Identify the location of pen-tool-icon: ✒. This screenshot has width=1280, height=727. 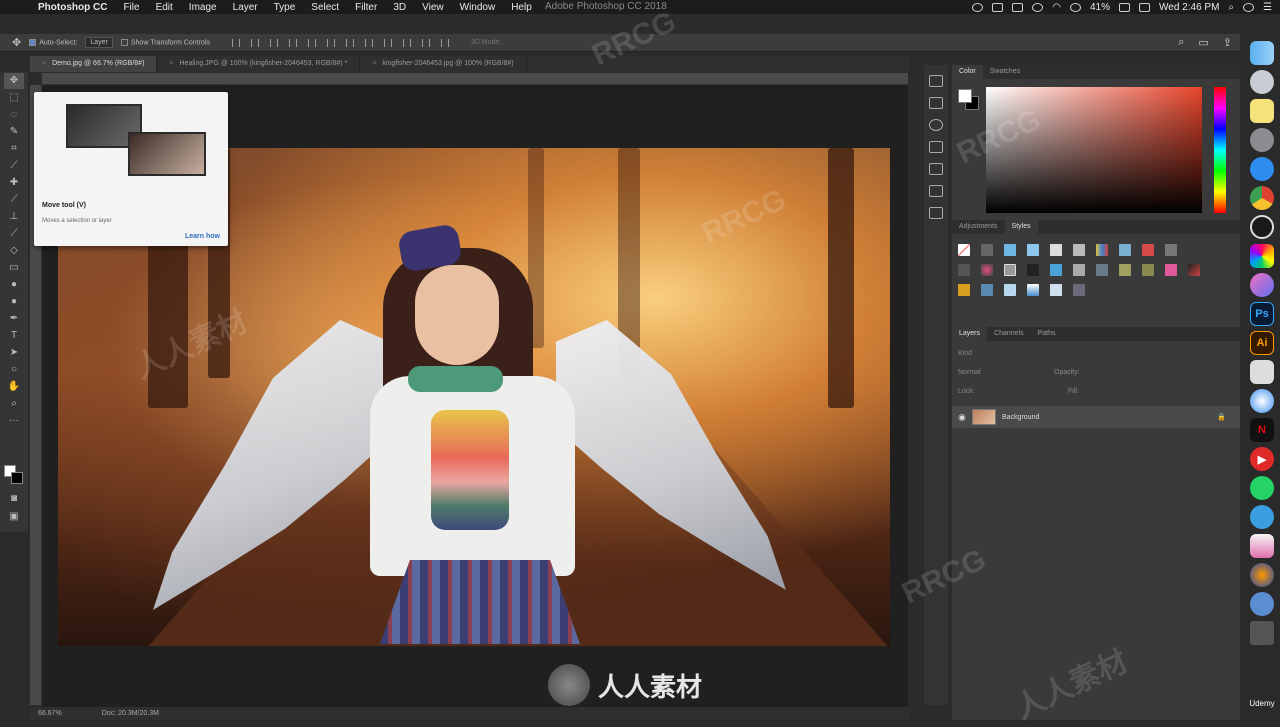
(14, 319).